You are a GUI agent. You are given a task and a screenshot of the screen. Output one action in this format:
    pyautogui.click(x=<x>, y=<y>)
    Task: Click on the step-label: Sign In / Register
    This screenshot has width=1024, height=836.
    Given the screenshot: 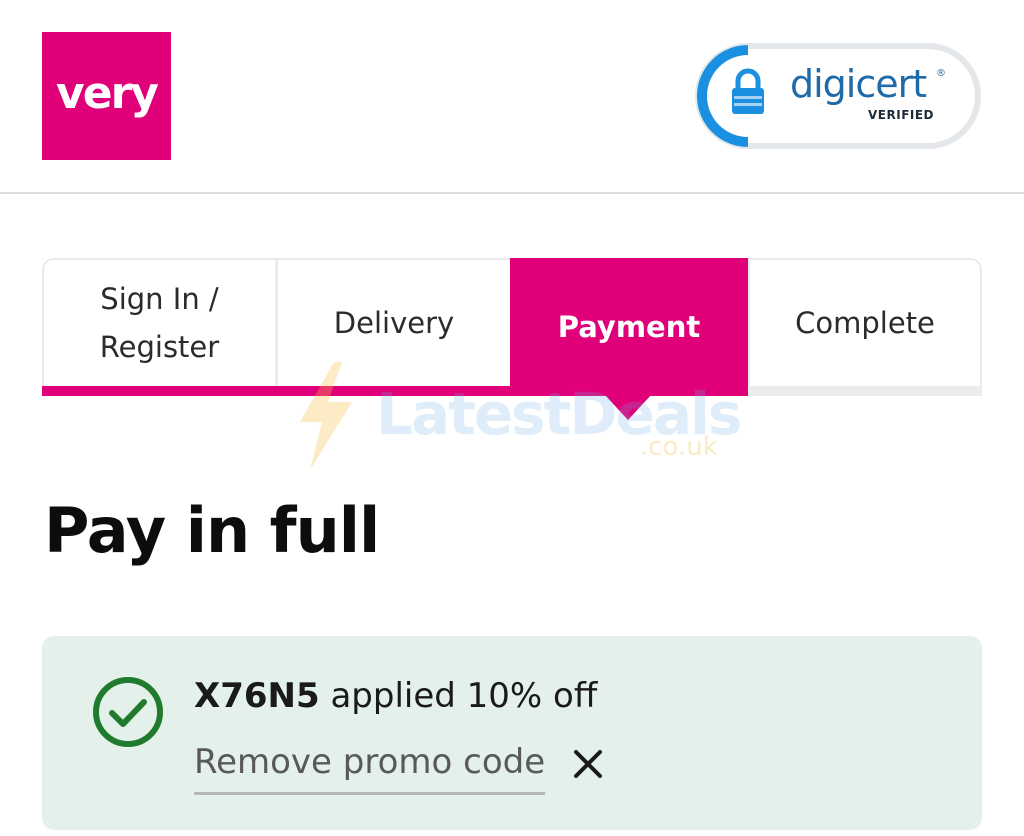 What is the action you would take?
    pyautogui.click(x=159, y=323)
    